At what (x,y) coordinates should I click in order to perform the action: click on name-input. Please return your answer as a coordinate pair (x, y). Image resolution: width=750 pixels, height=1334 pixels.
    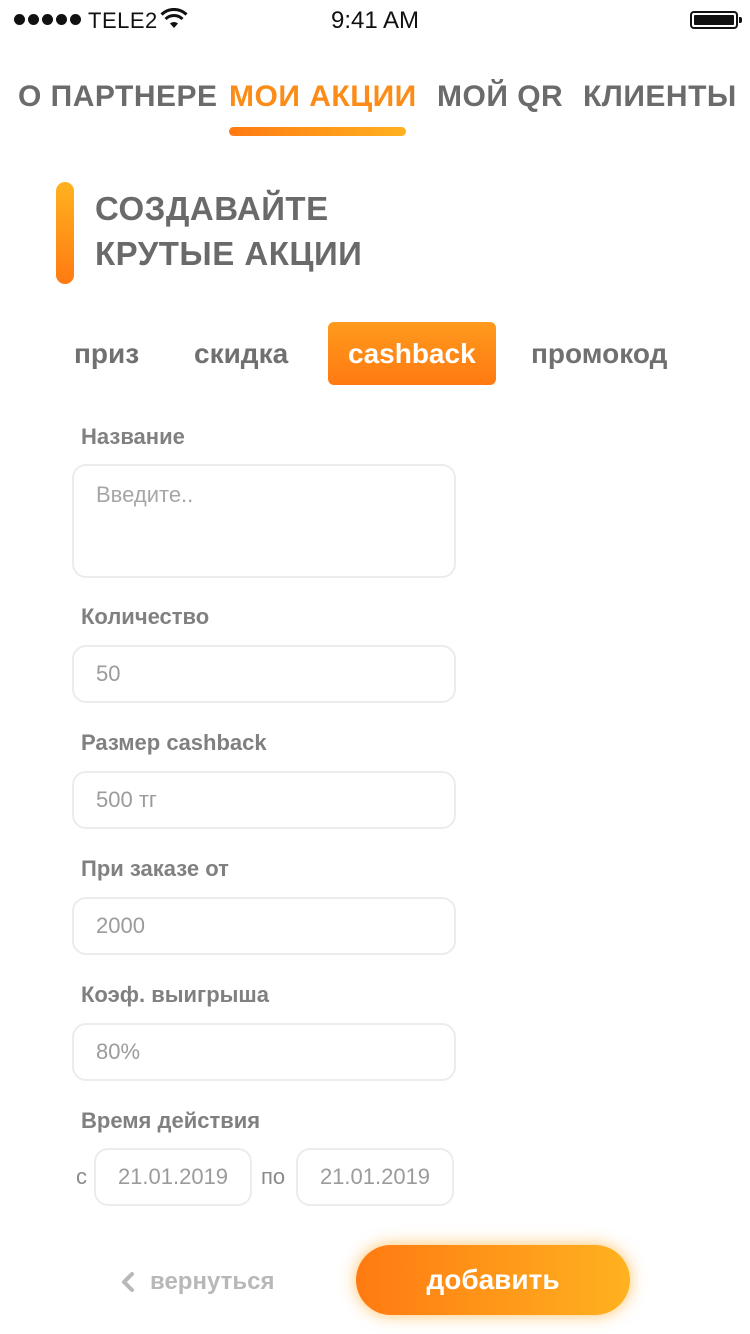
    Looking at the image, I should click on (264, 521).